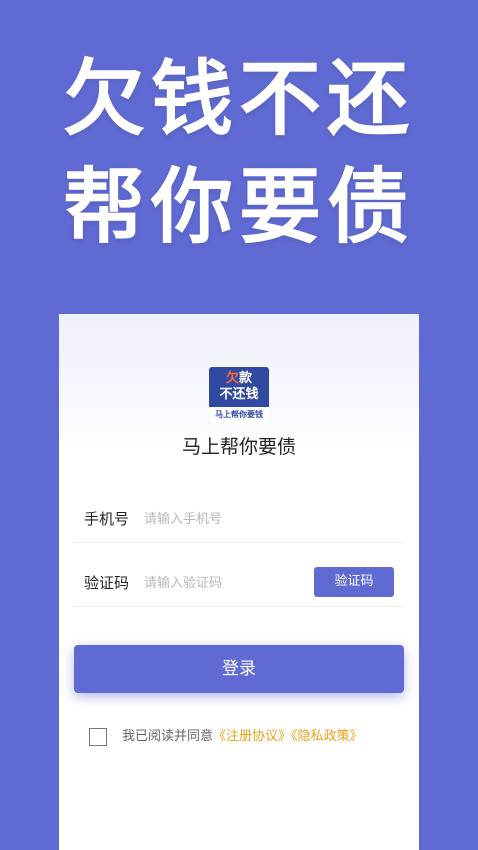  I want to click on card-title: 马上帮你要债, so click(238, 447).